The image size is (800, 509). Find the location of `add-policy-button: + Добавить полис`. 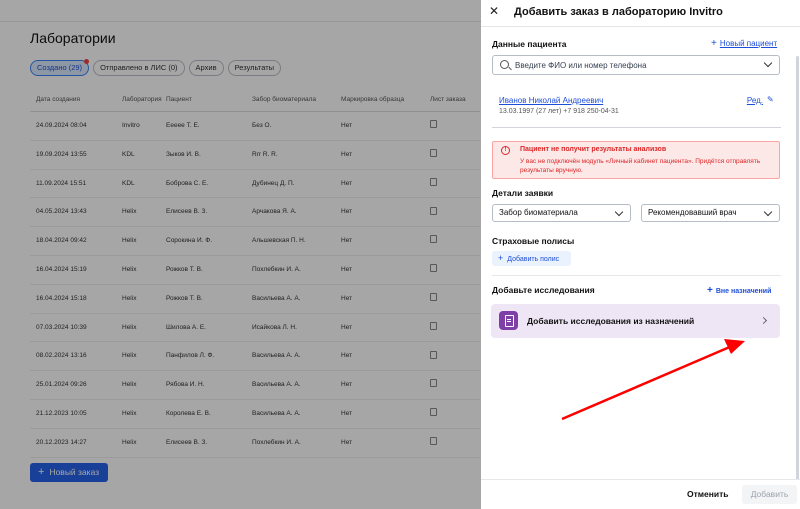

add-policy-button: + Добавить полис is located at coordinates (531, 258).